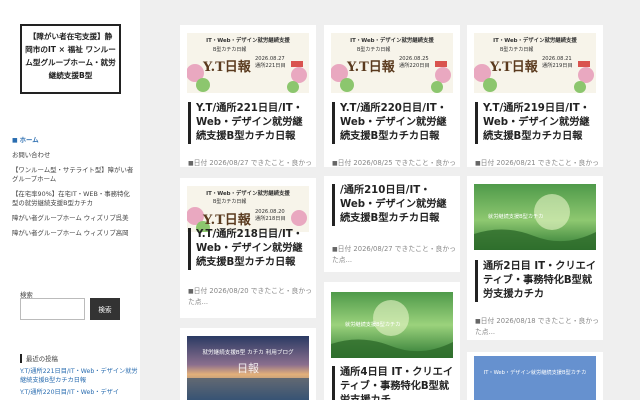 This screenshot has height=400, width=640. I want to click on recent-posts-heading: 最近の投稿, so click(39, 358).